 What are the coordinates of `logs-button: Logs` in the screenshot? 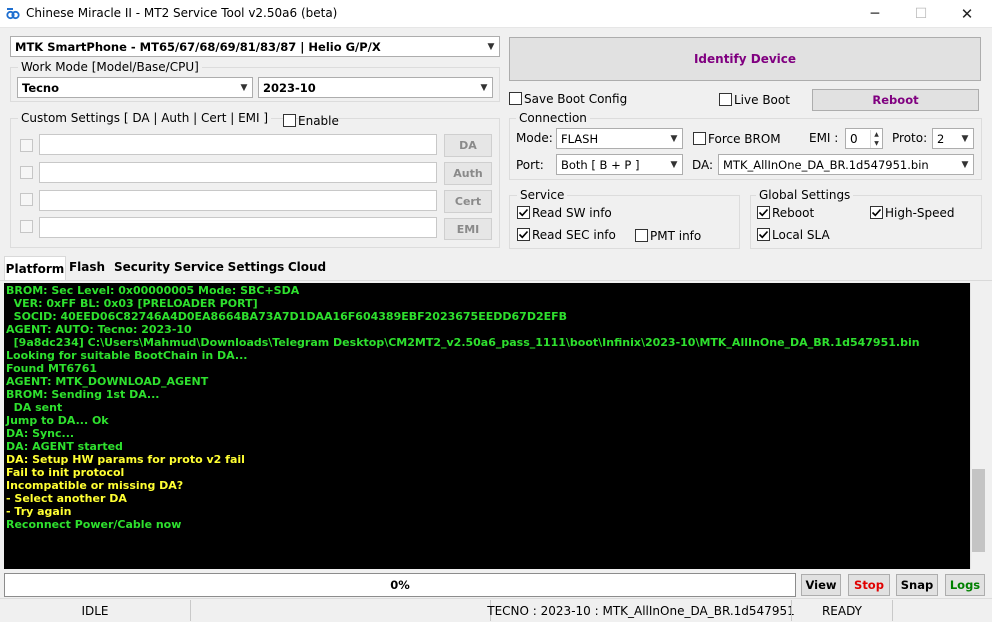 It's located at (965, 585).